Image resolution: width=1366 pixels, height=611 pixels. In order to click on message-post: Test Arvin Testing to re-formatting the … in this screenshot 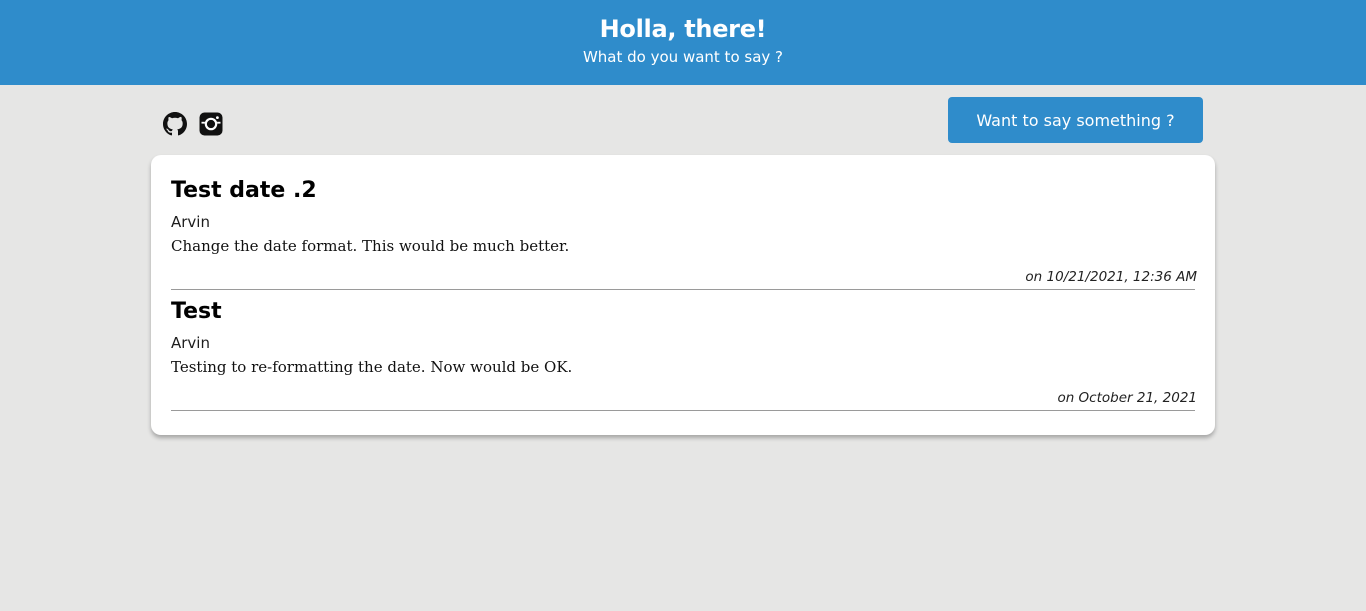, I will do `click(684, 353)`.